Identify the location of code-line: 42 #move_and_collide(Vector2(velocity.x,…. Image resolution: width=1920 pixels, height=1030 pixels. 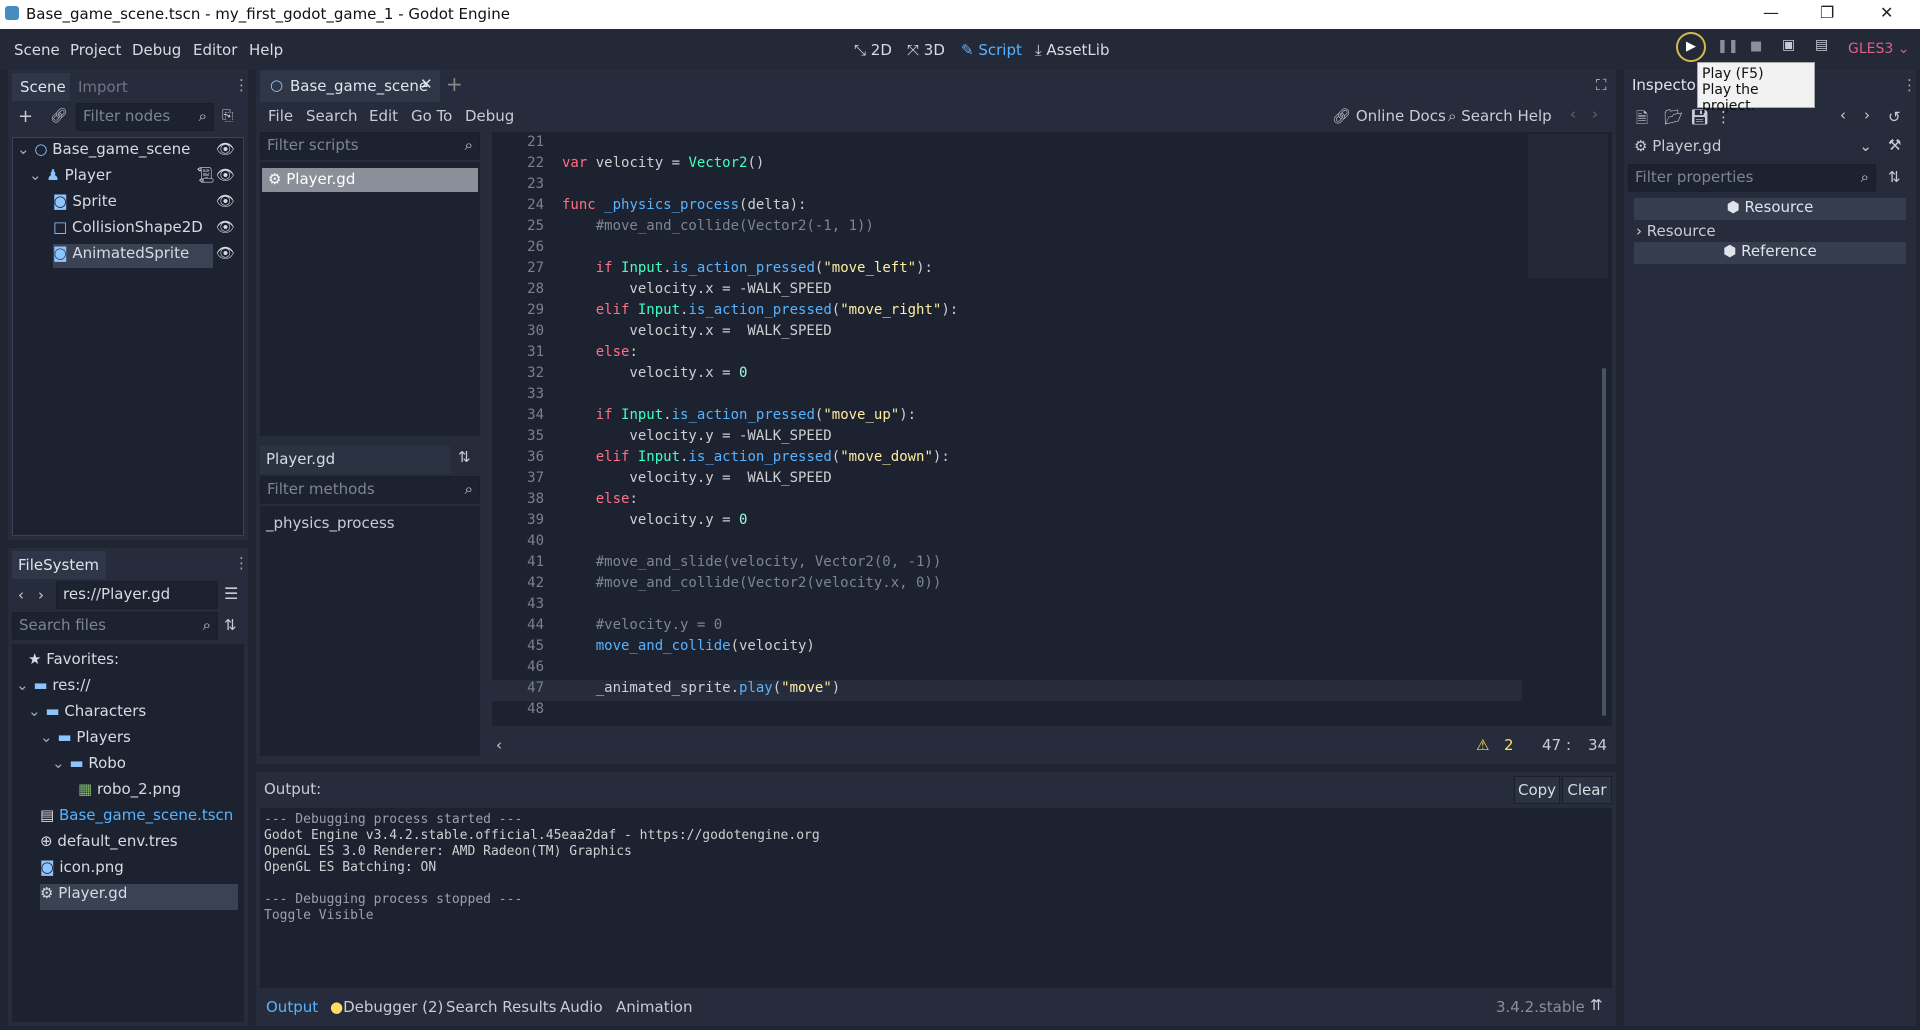
(1007, 585).